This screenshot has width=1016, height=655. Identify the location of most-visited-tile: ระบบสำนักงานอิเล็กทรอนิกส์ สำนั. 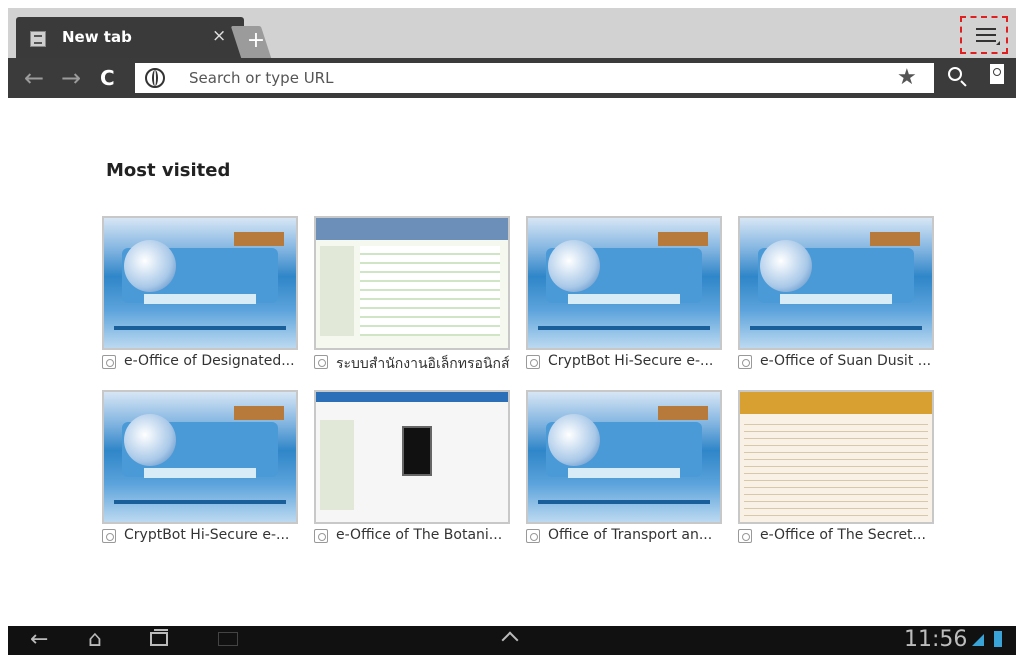
(412, 298).